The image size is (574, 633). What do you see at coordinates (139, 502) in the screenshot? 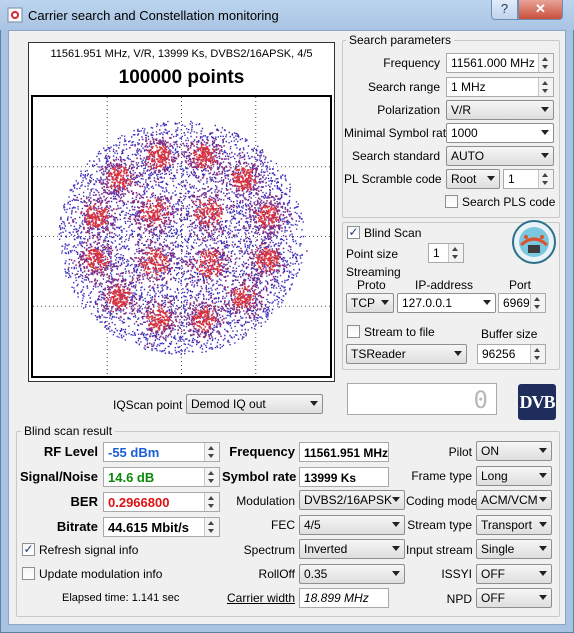
I see `ber-value: 0.2966800` at bounding box center [139, 502].